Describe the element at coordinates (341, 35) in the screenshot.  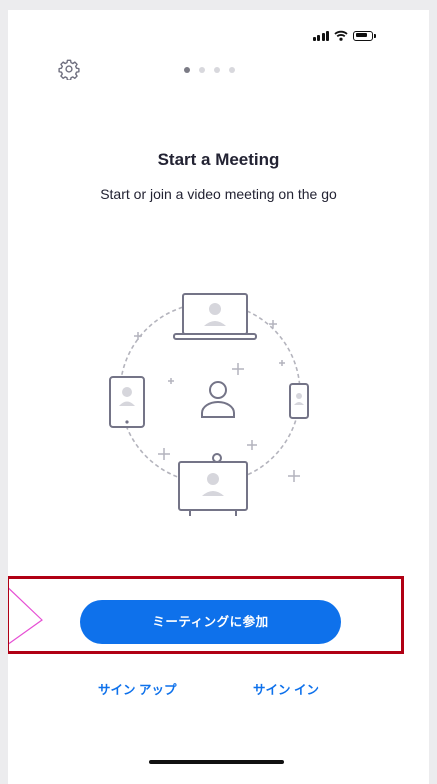
I see `wifi-icon` at that location.